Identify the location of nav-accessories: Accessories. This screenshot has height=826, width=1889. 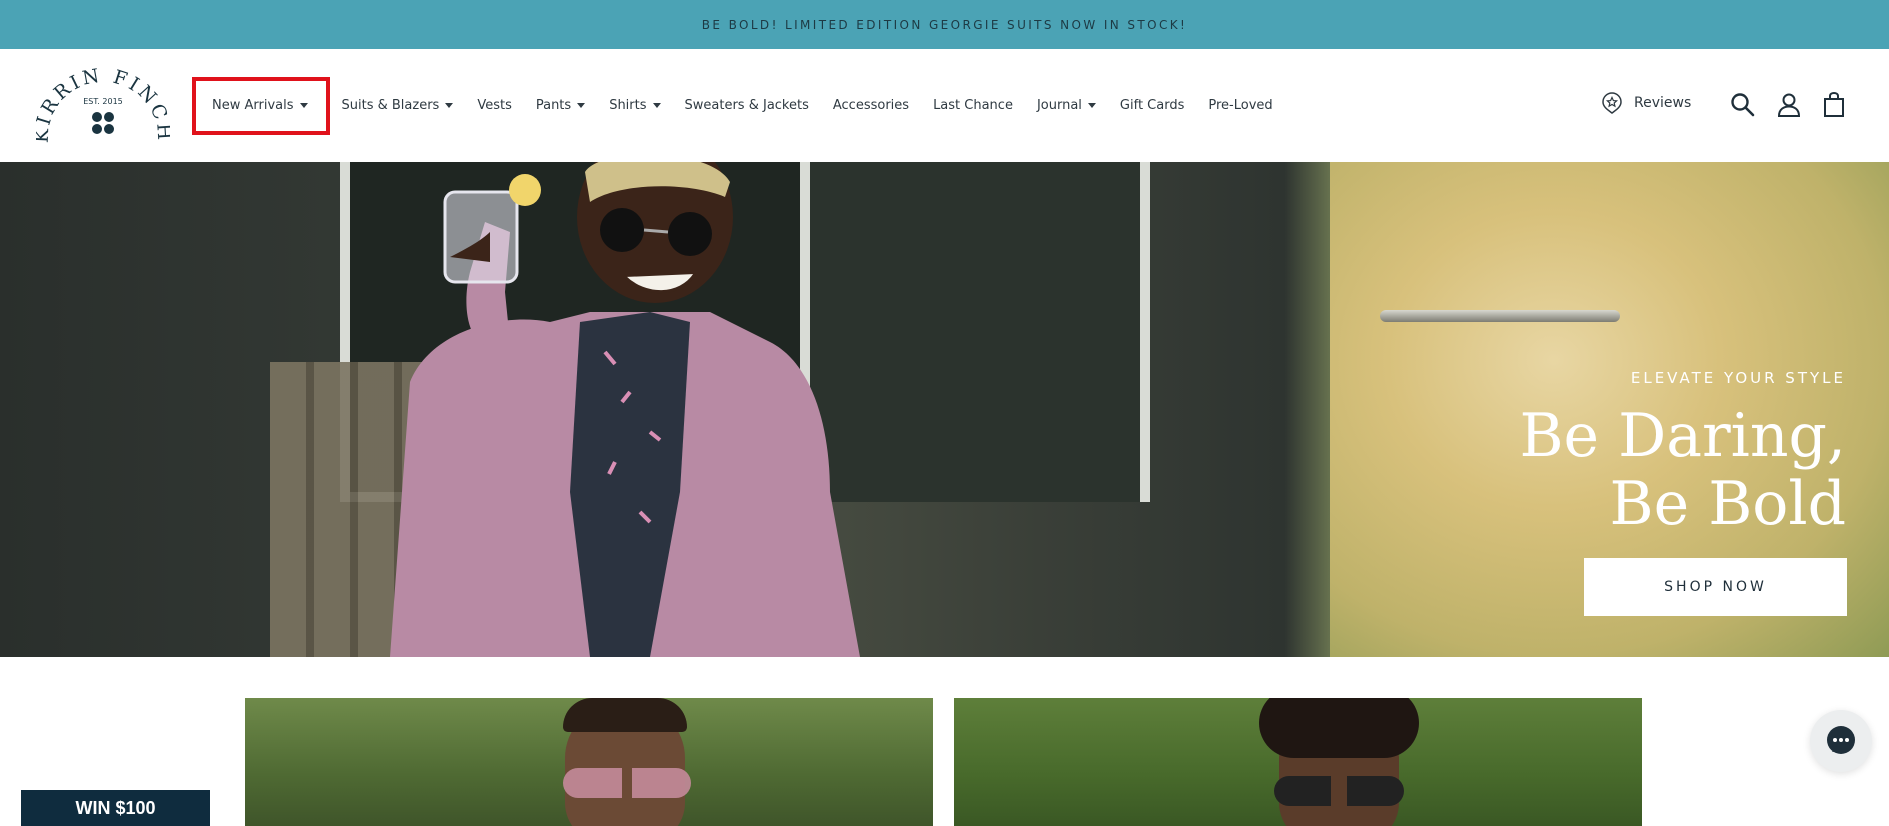
(871, 106).